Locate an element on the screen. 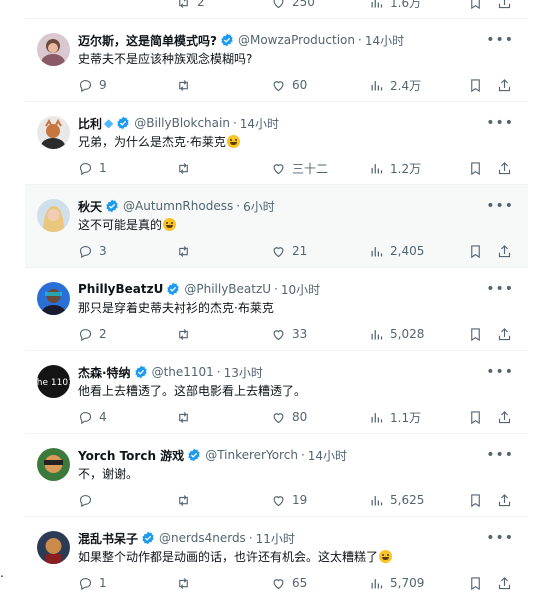  views-icon is located at coordinates (376, 168).